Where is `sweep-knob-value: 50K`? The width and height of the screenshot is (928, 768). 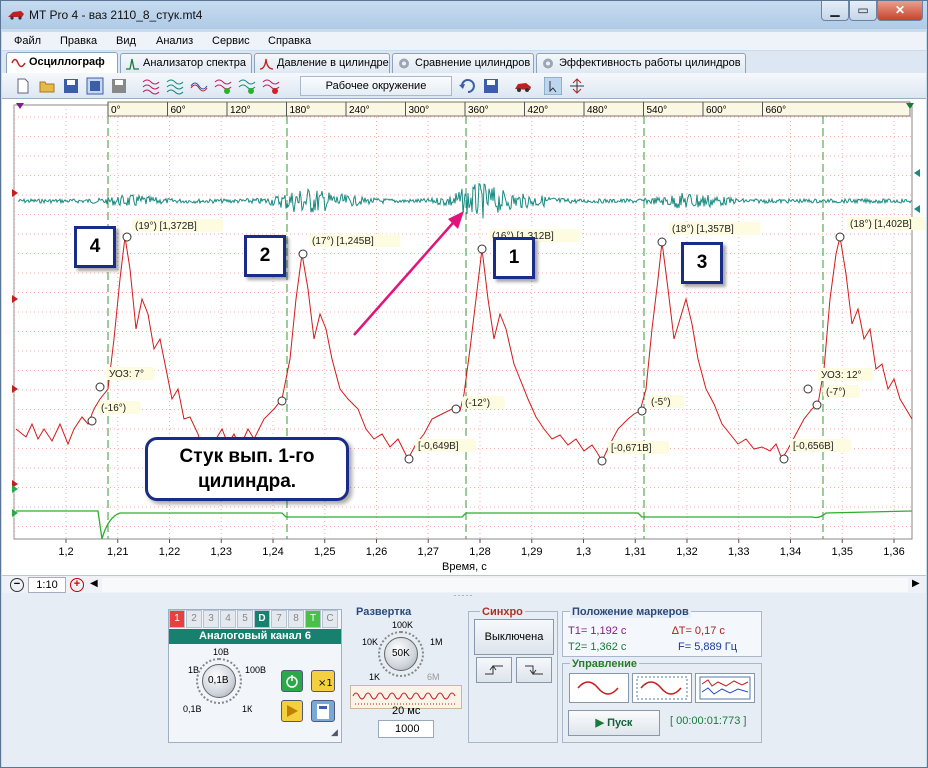
sweep-knob-value: 50K is located at coordinates (401, 653).